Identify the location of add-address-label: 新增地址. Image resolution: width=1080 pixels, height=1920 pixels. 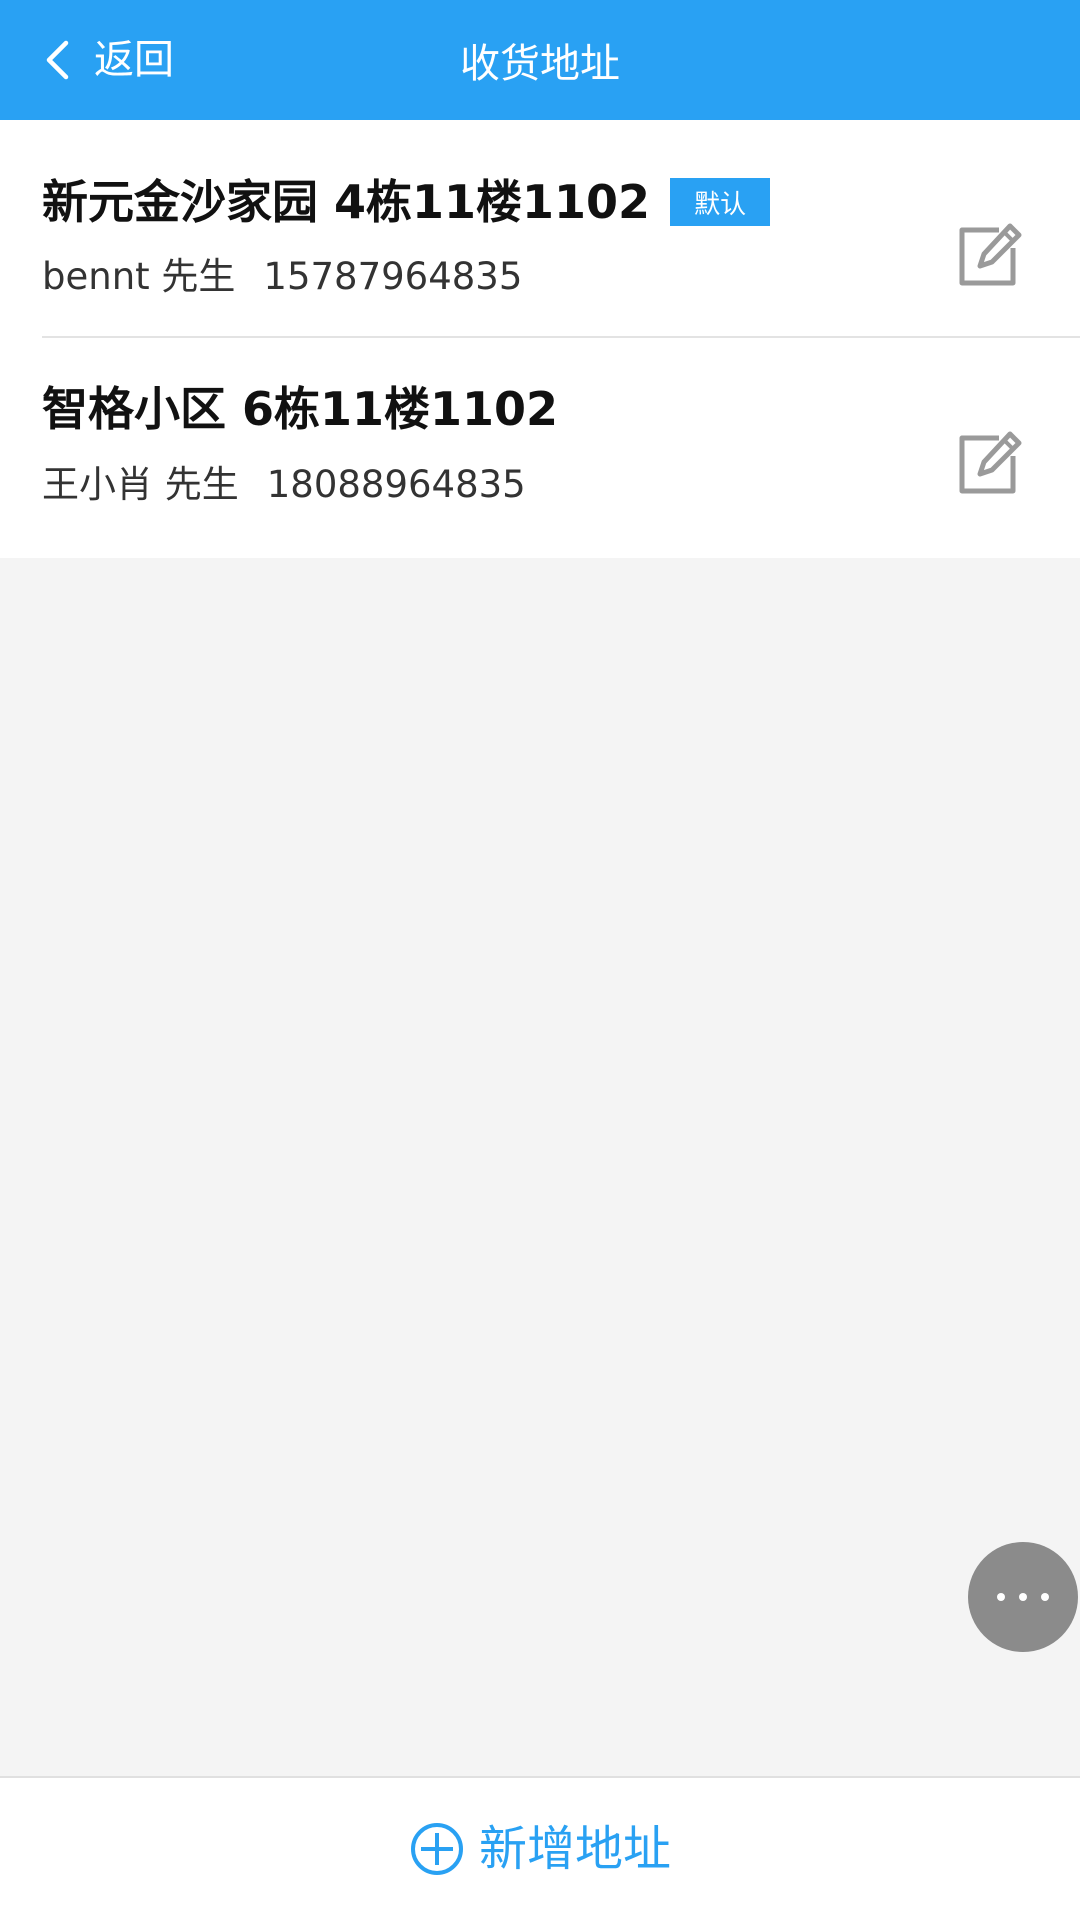
(574, 1849).